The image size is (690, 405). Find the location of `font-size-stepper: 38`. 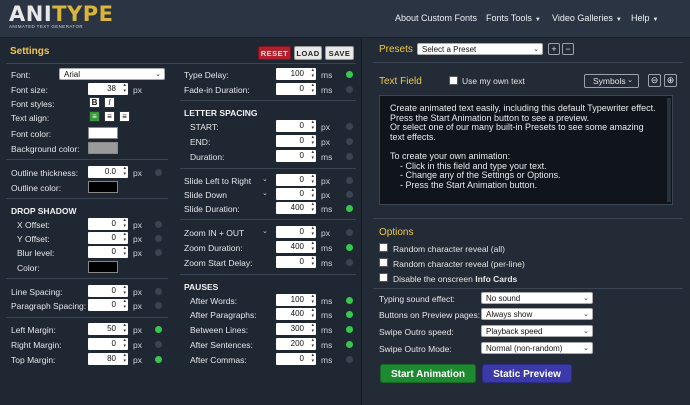

font-size-stepper: 38 is located at coordinates (108, 88).